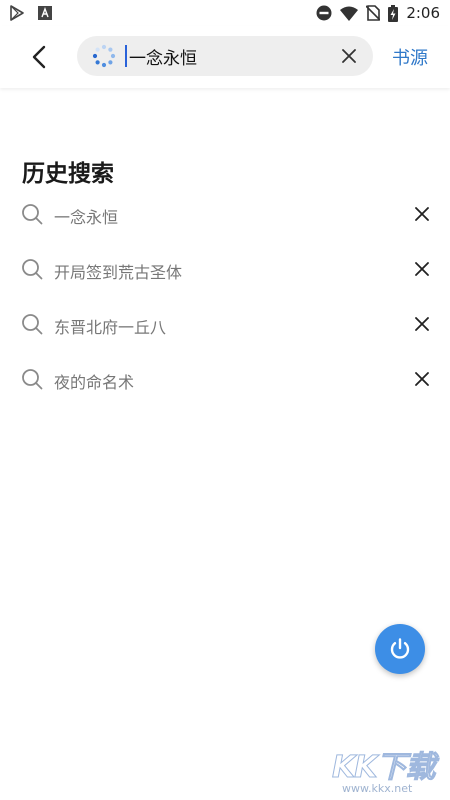 This screenshot has height=800, width=450. I want to click on do-not-disturb-icon, so click(324, 13).